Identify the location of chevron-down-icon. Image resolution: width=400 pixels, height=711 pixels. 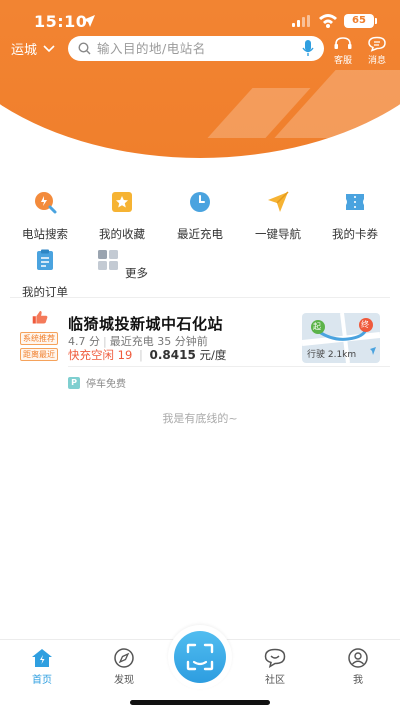
(49, 48).